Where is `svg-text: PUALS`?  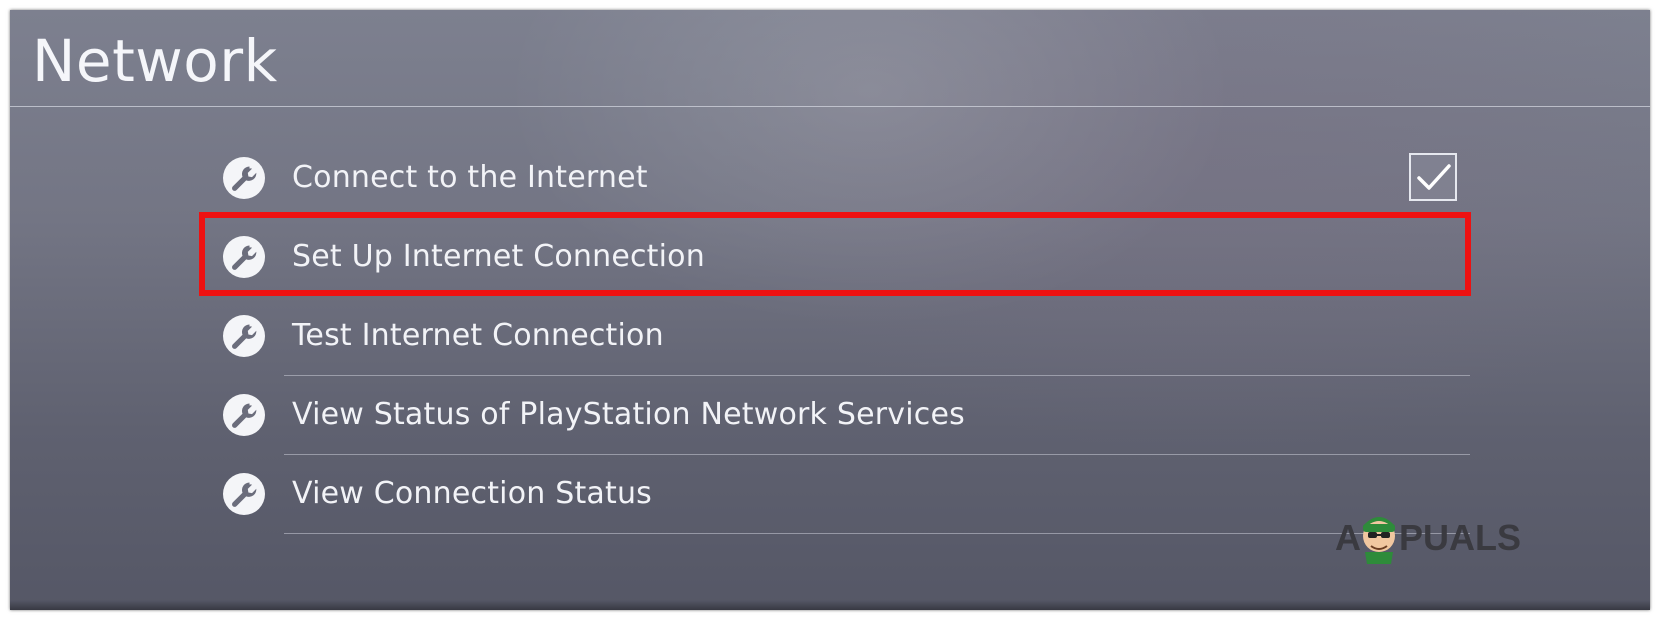
svg-text: PUALS is located at coordinates (1460, 537).